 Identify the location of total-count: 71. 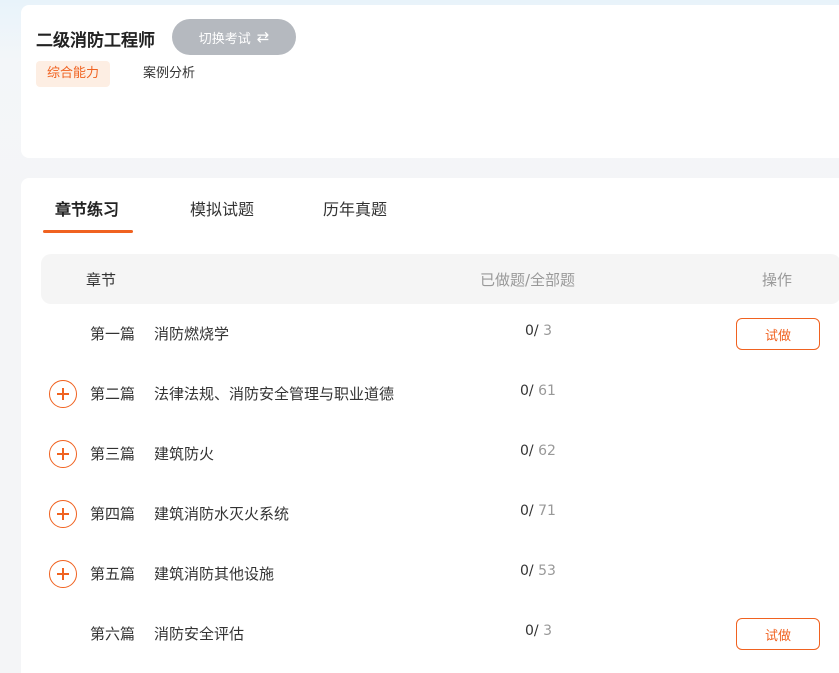
(547, 511).